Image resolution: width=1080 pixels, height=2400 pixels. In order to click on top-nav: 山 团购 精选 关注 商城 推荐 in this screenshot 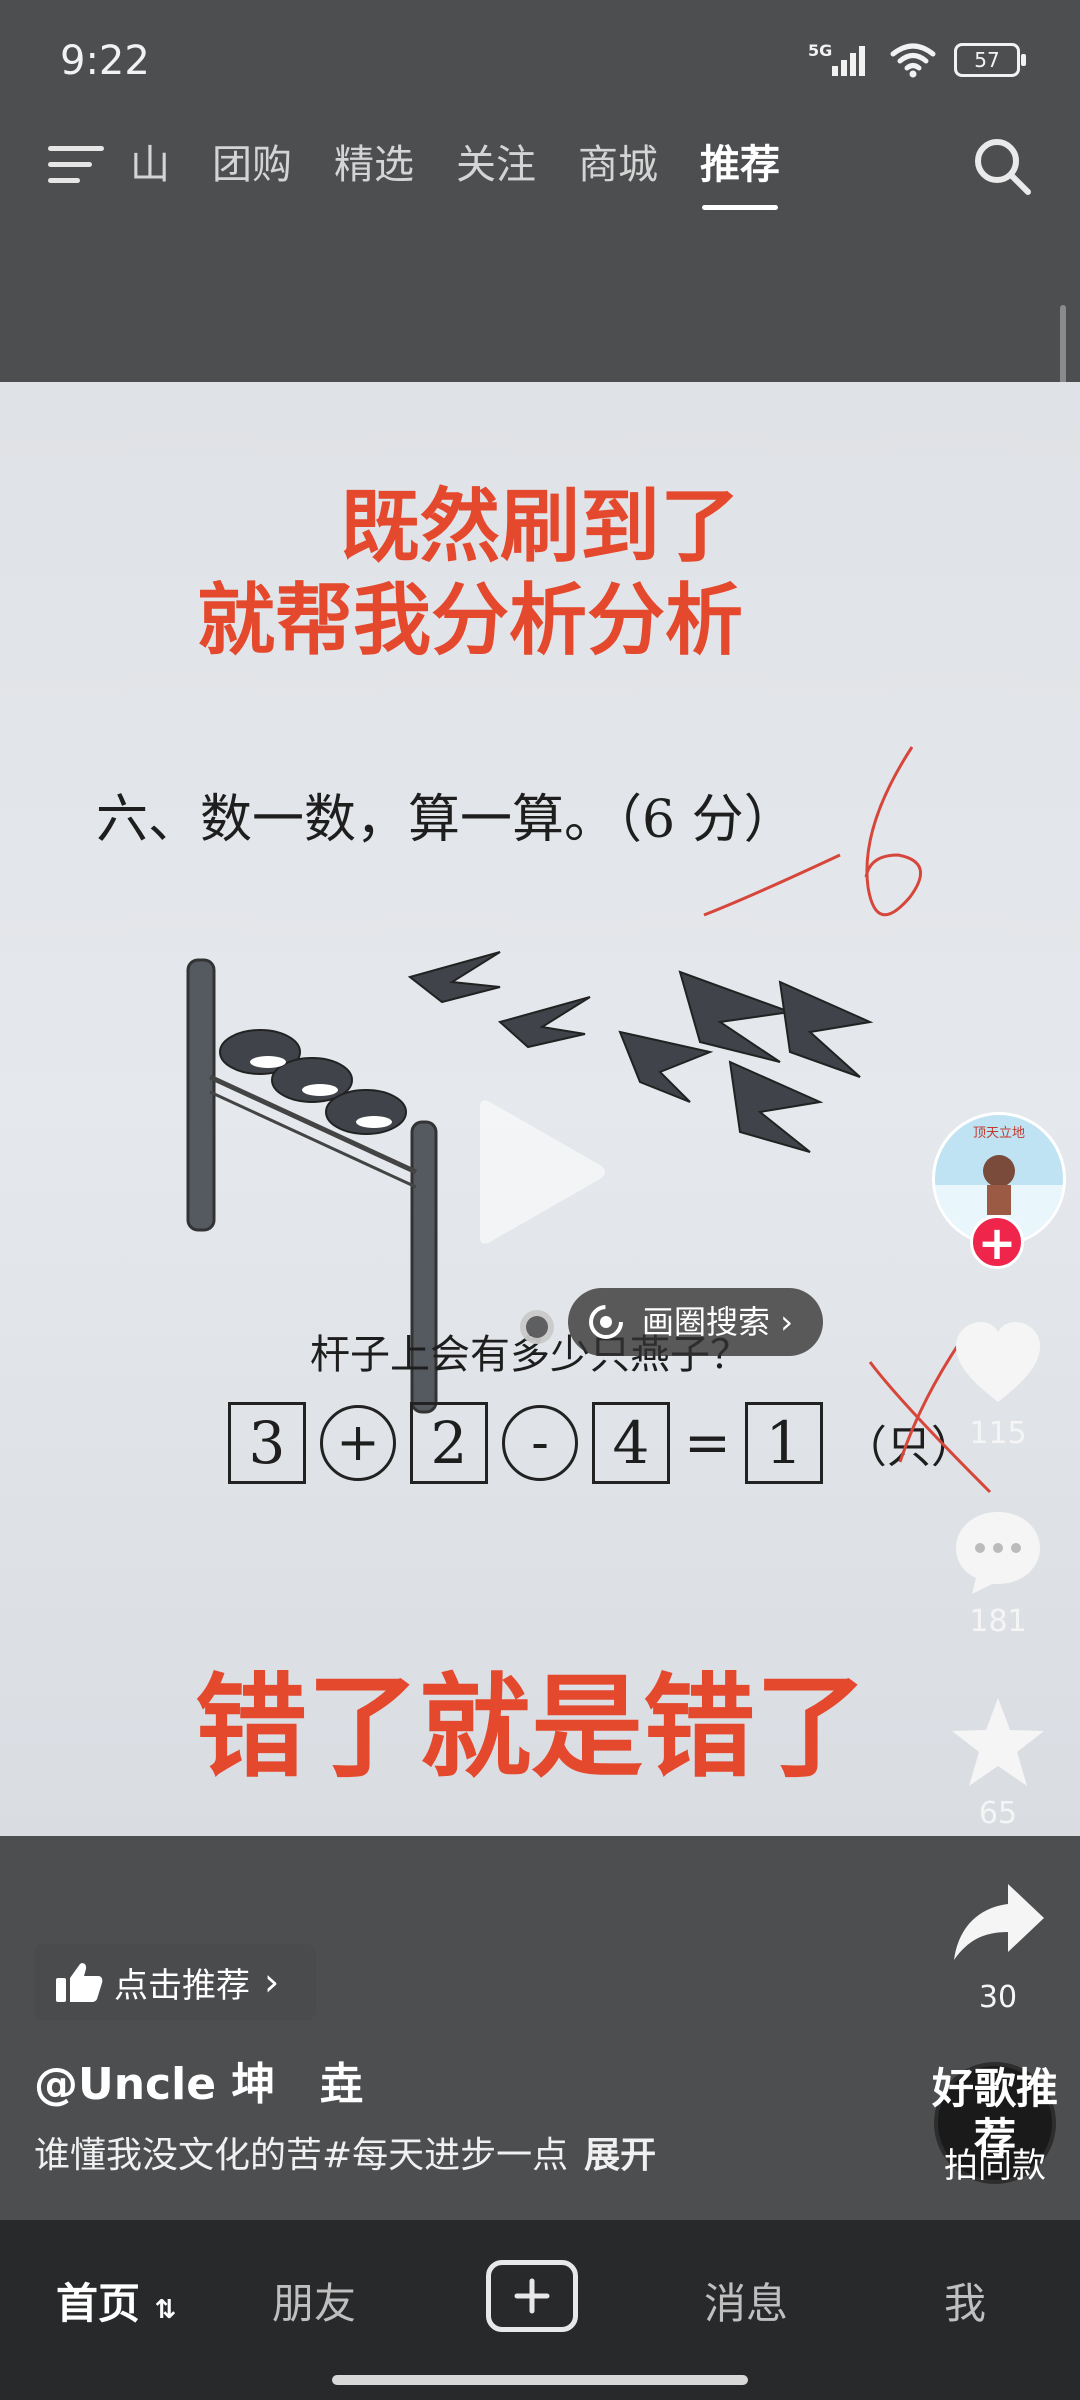, I will do `click(540, 170)`.